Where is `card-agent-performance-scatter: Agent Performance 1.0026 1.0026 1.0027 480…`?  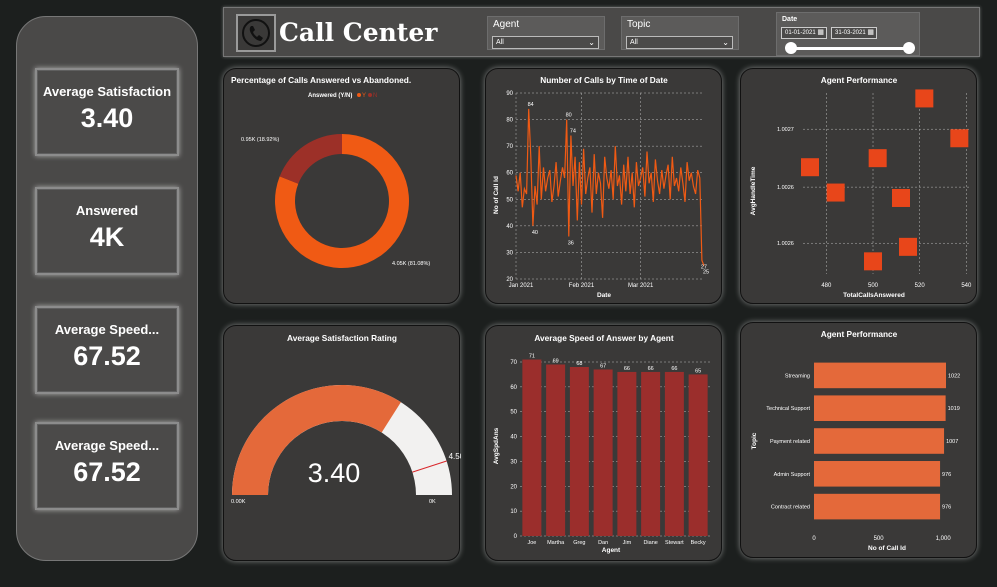 card-agent-performance-scatter: Agent Performance 1.0026 1.0026 1.0027 480… is located at coordinates (858, 186).